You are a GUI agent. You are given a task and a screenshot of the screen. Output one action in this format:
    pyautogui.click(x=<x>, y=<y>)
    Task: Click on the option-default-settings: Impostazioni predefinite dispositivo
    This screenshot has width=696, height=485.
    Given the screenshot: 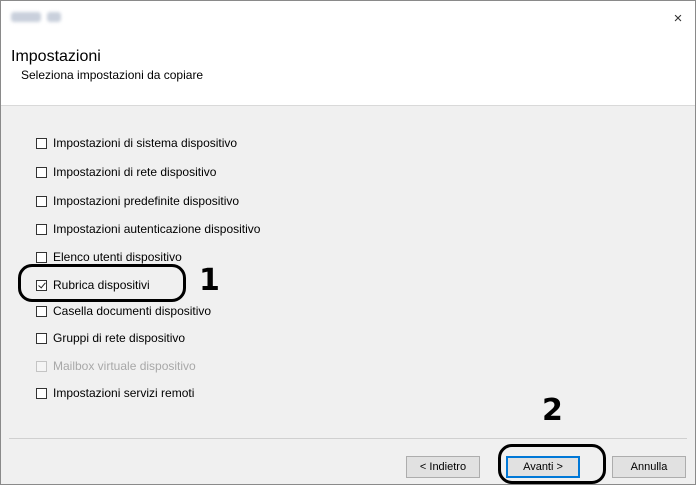 What is the action you would take?
    pyautogui.click(x=137, y=201)
    